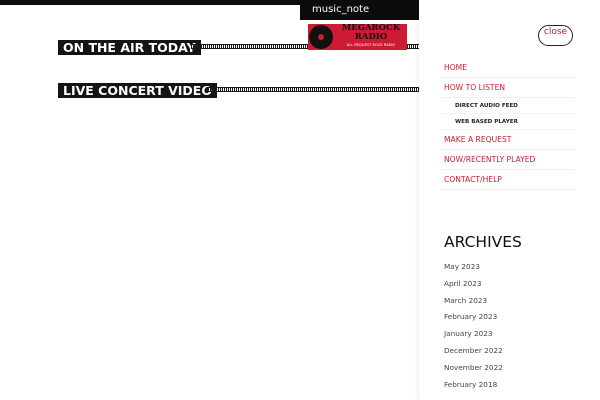 The image size is (600, 400). Describe the element at coordinates (508, 68) in the screenshot. I see `nav-item-home: HOME` at that location.